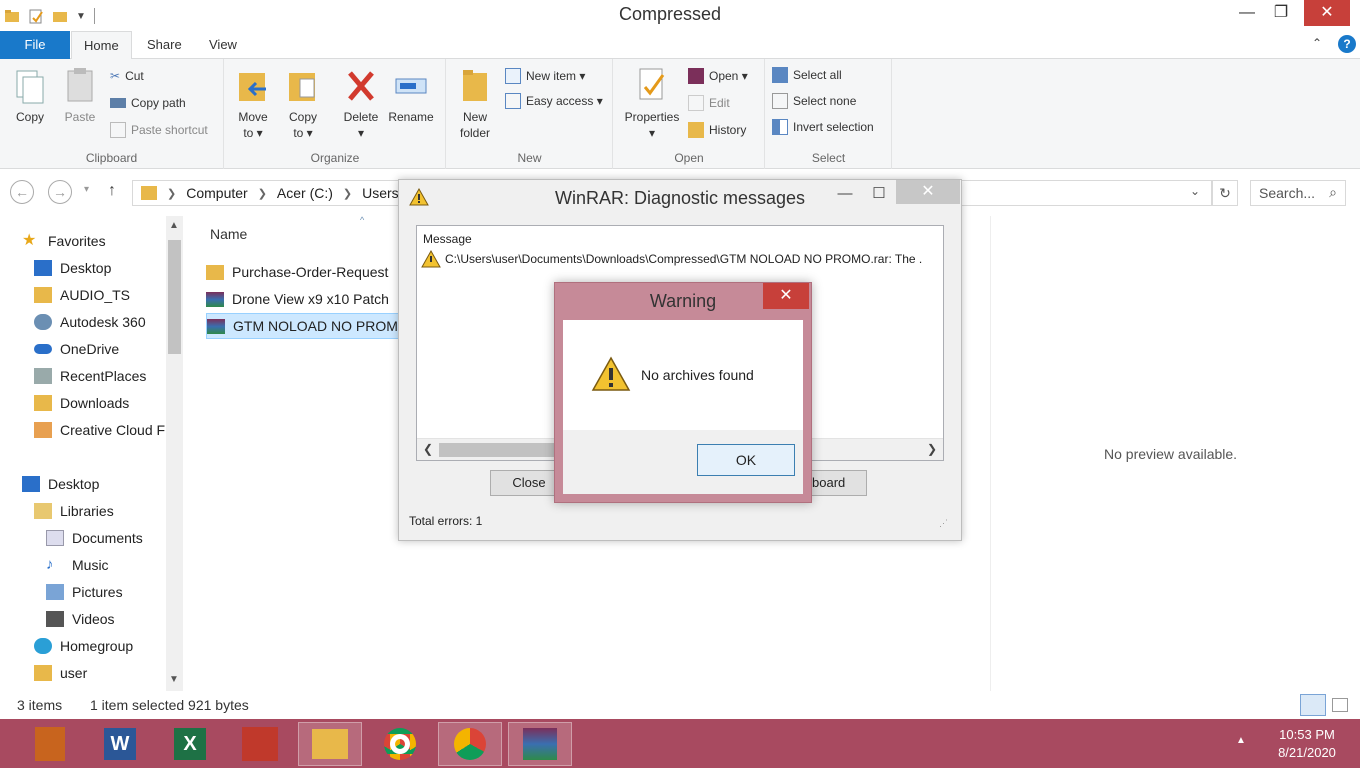 The image size is (1360, 768). What do you see at coordinates (97, 591) in the screenshot?
I see `nav-item-label: Pictures` at bounding box center [97, 591].